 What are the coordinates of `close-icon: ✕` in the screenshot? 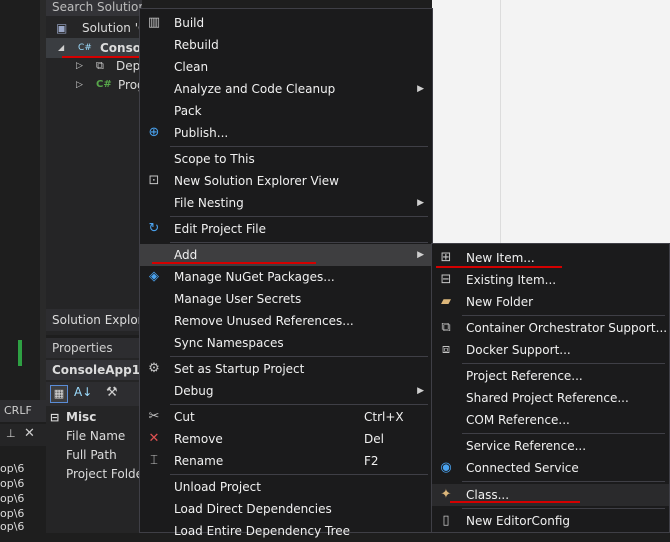 It's located at (29, 433).